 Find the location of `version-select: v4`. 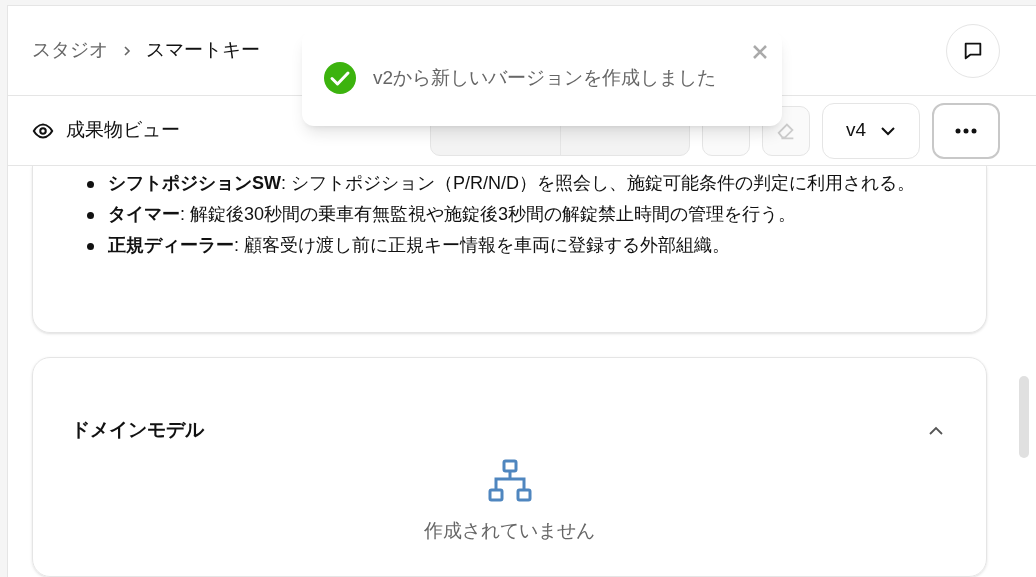

version-select: v4 is located at coordinates (871, 130).